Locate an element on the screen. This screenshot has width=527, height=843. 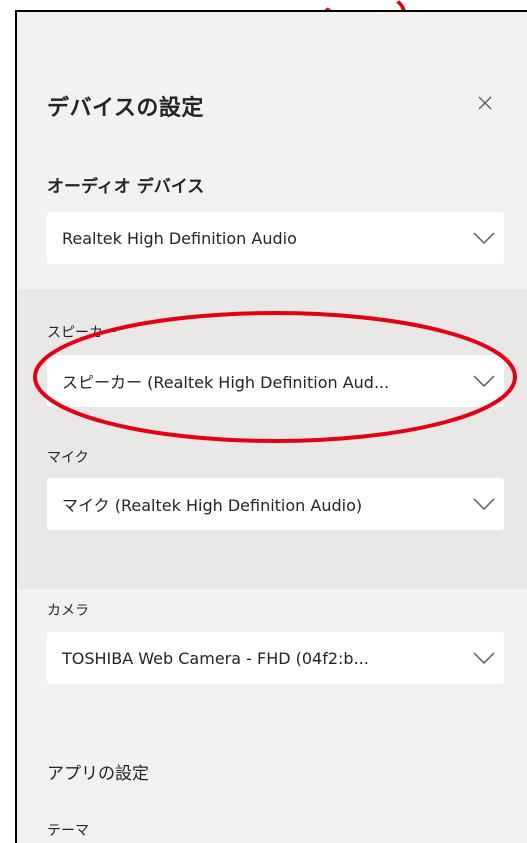
speaker-label: スピーカー is located at coordinates (82, 333).